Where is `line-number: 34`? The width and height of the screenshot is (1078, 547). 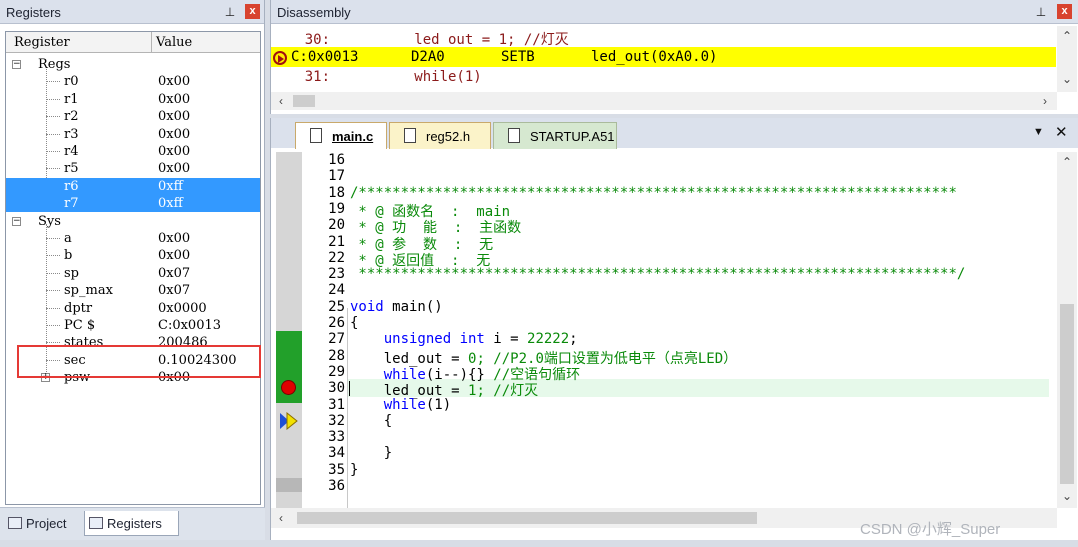 line-number: 34 is located at coordinates (336, 453).